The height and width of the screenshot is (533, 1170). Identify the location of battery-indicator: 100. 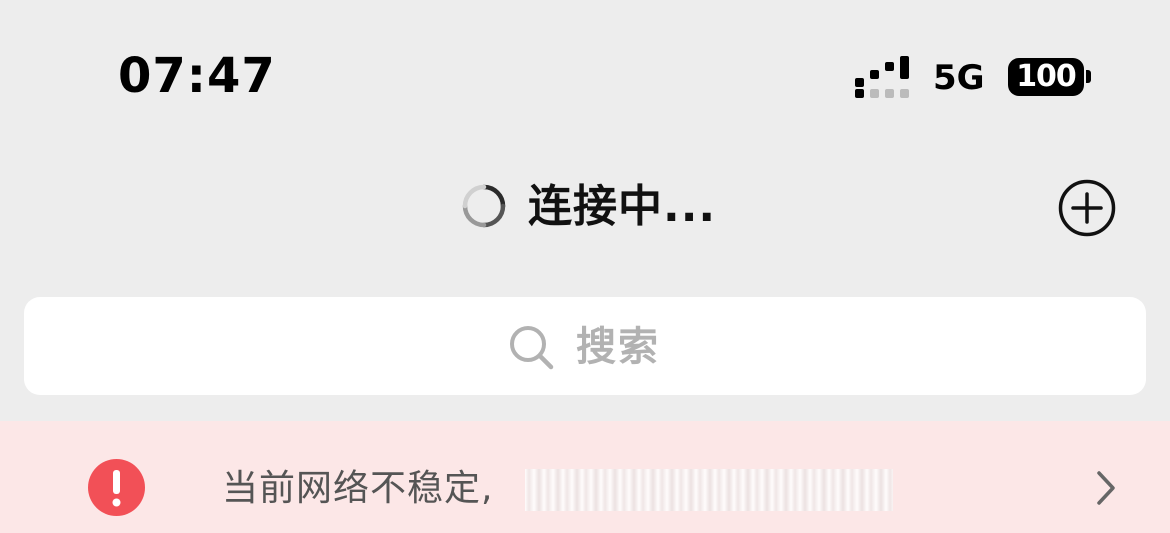
(1046, 77).